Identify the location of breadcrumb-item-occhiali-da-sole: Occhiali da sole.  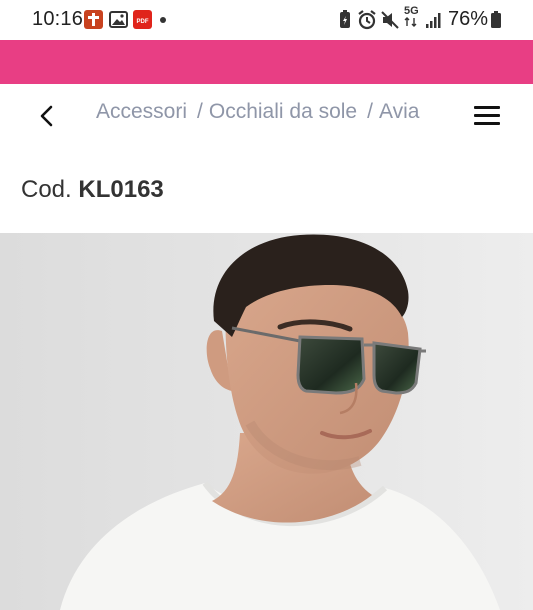
(283, 112).